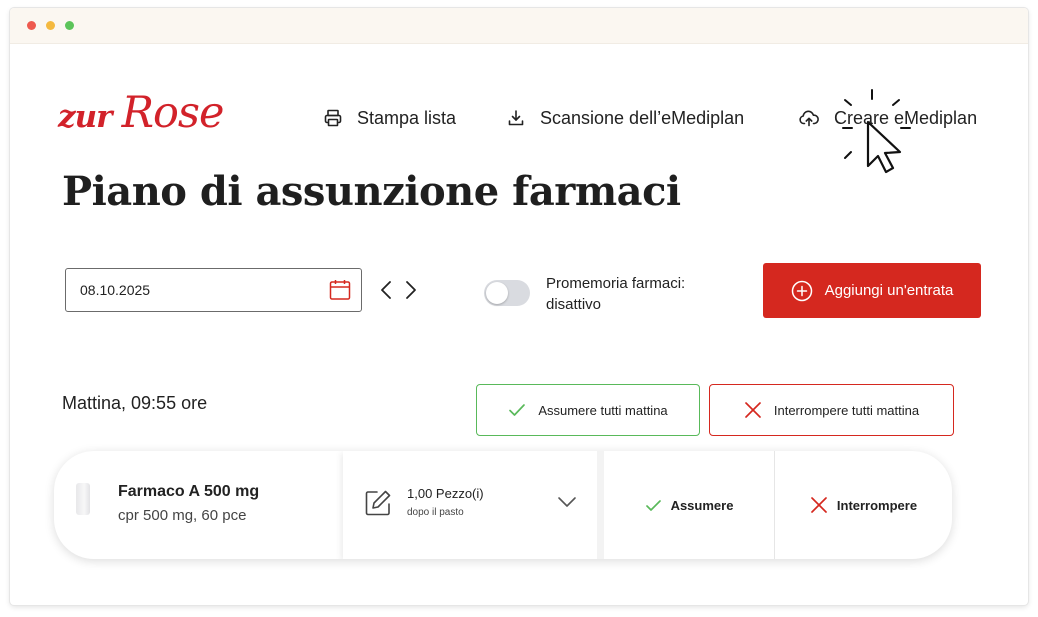 The image size is (1038, 617). I want to click on add-entry-label: Aggiungi un'entrata, so click(889, 290).